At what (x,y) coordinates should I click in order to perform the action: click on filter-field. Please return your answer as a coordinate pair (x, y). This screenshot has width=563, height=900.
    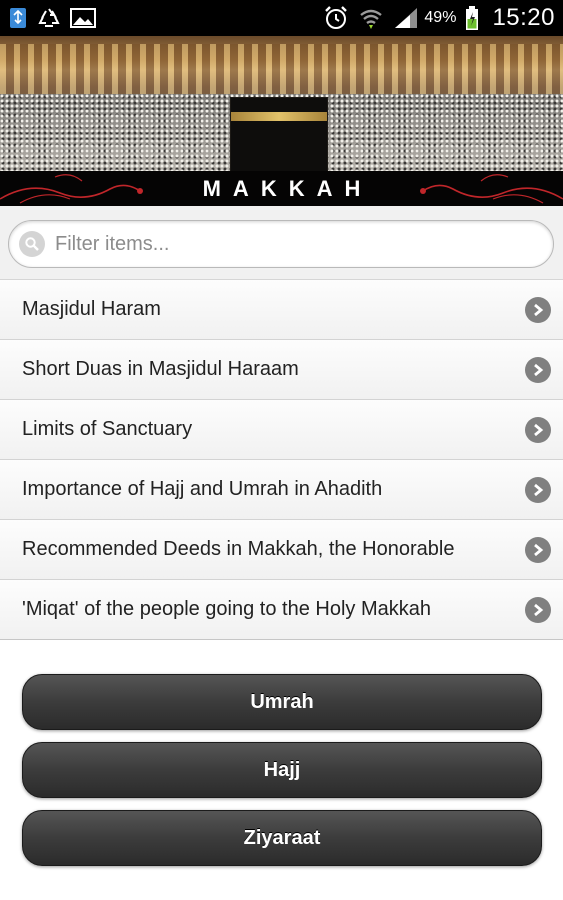
    Looking at the image, I should click on (281, 244).